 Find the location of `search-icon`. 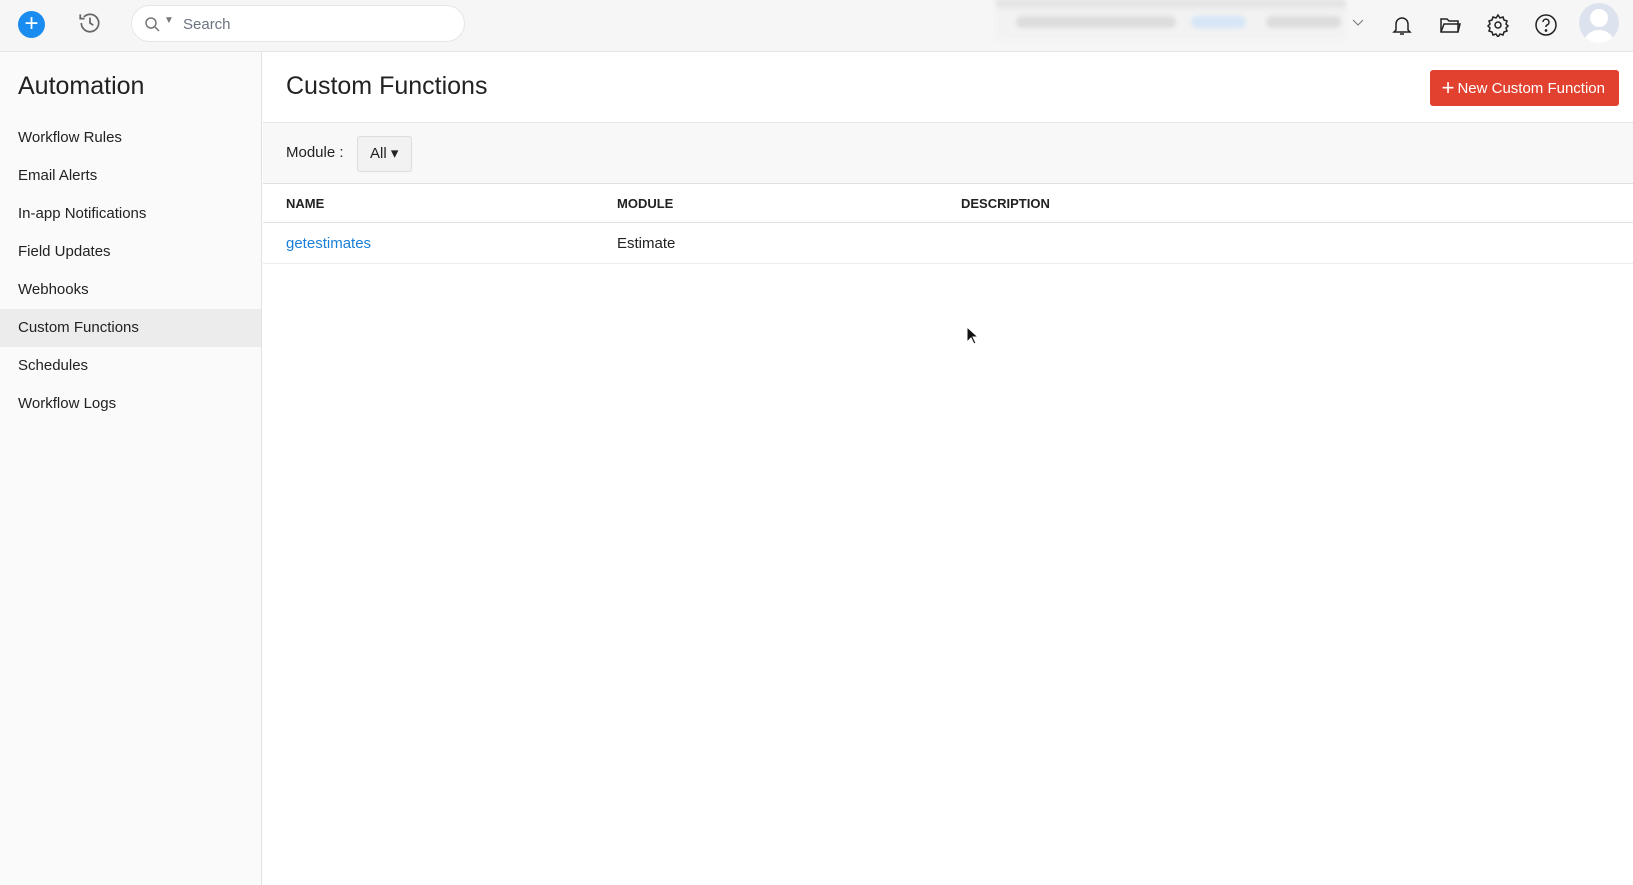

search-icon is located at coordinates (152, 24).